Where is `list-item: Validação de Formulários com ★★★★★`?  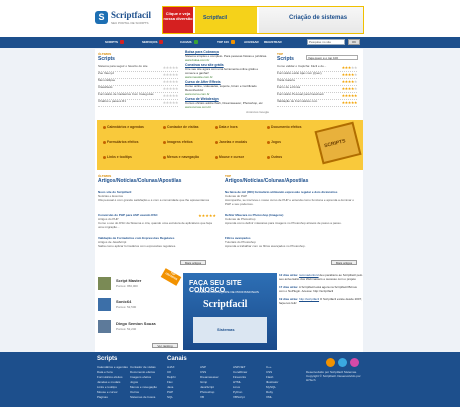
list-item: Validação de Formulários com ★★★★★ is located at coordinates (317, 103).